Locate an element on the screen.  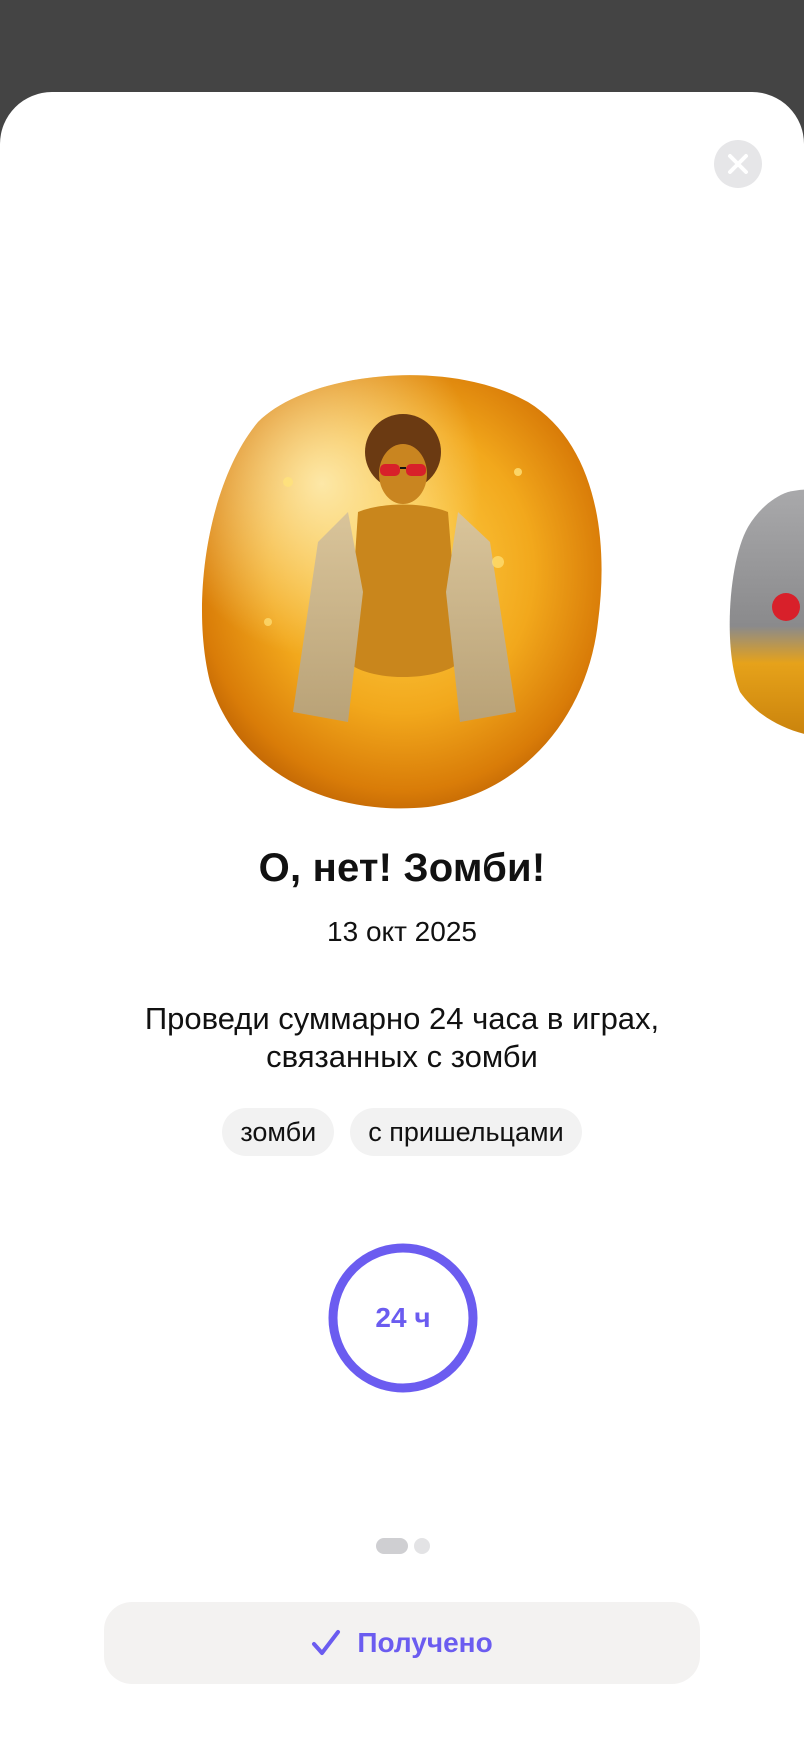
page-dot is located at coordinates (422, 1546).